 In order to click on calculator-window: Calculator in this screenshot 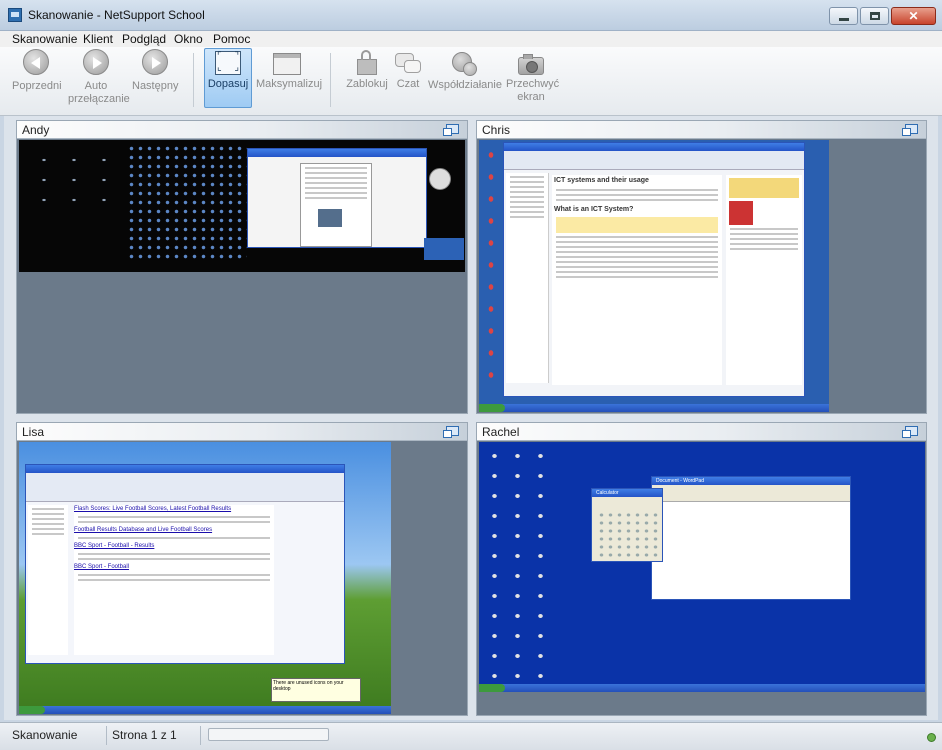, I will do `click(627, 525)`.